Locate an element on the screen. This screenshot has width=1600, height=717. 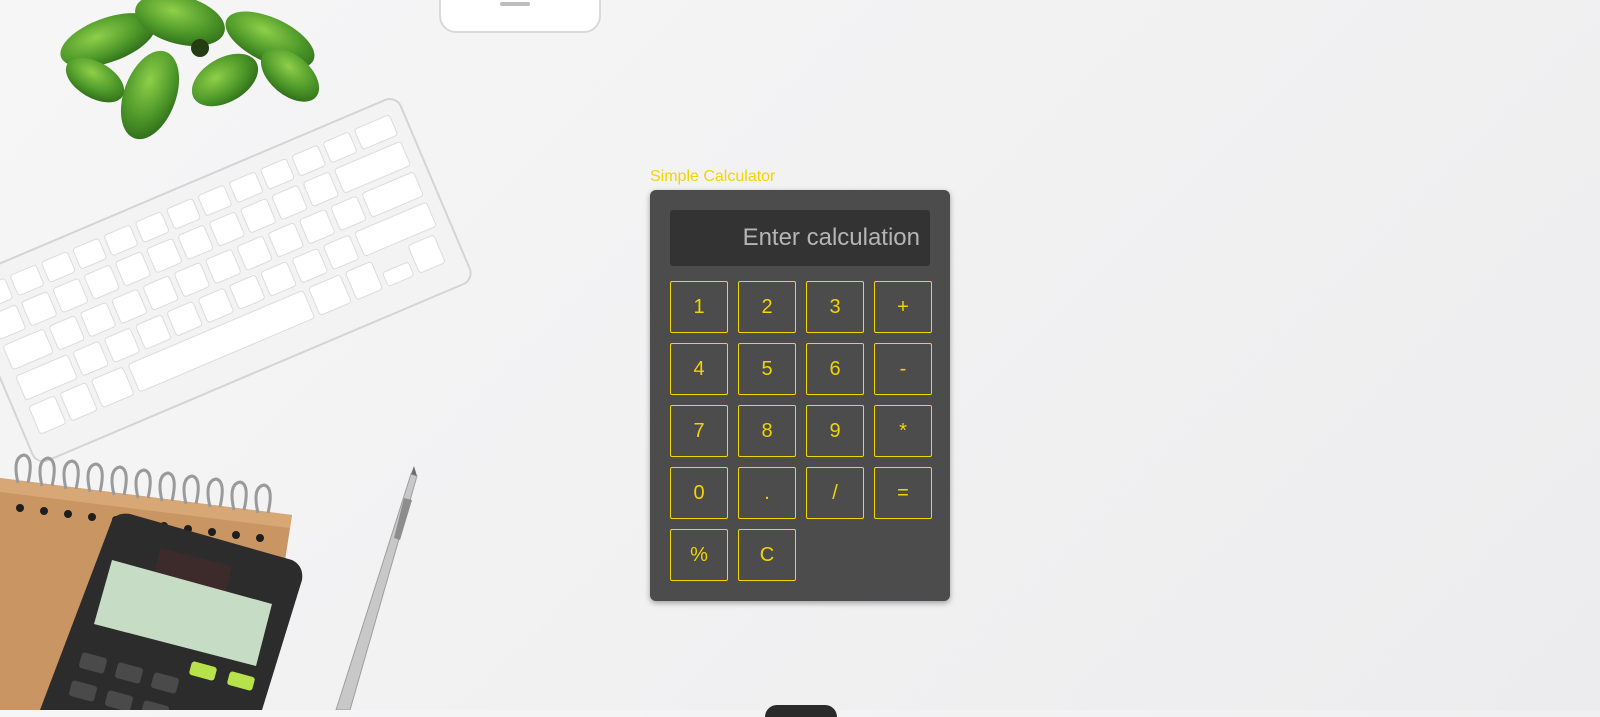
key-2-button: 2 is located at coordinates (767, 307).